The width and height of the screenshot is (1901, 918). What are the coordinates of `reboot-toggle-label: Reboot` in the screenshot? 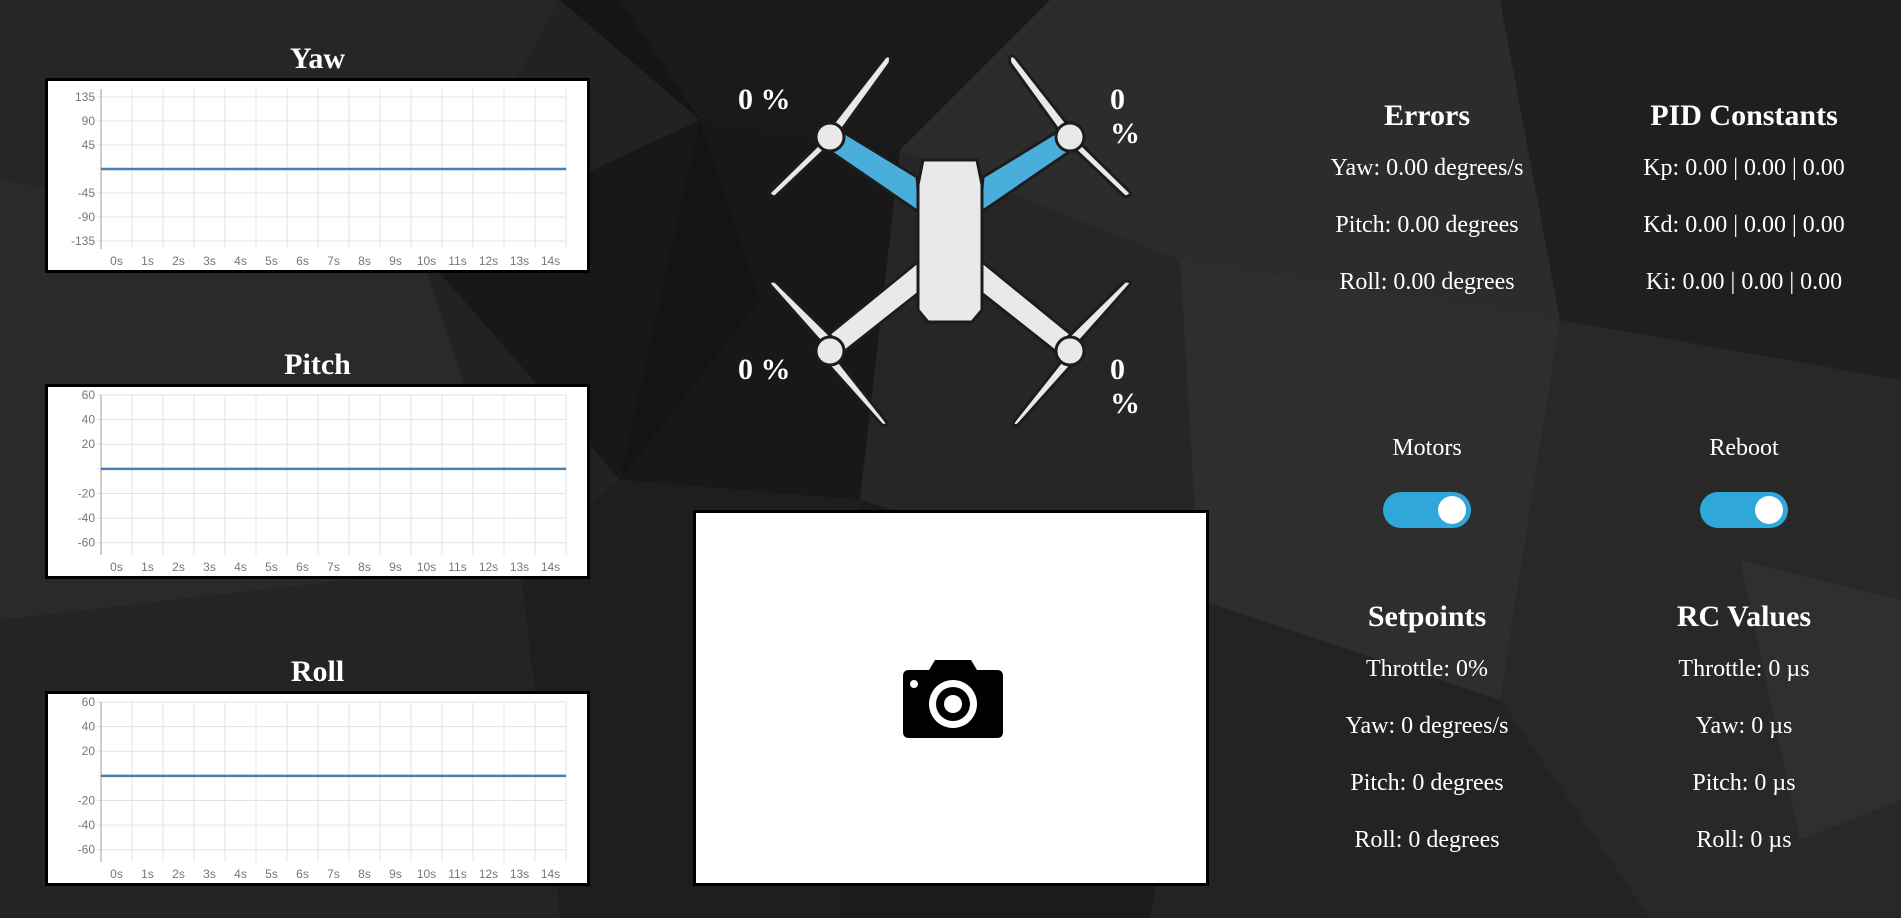 It's located at (1744, 448).